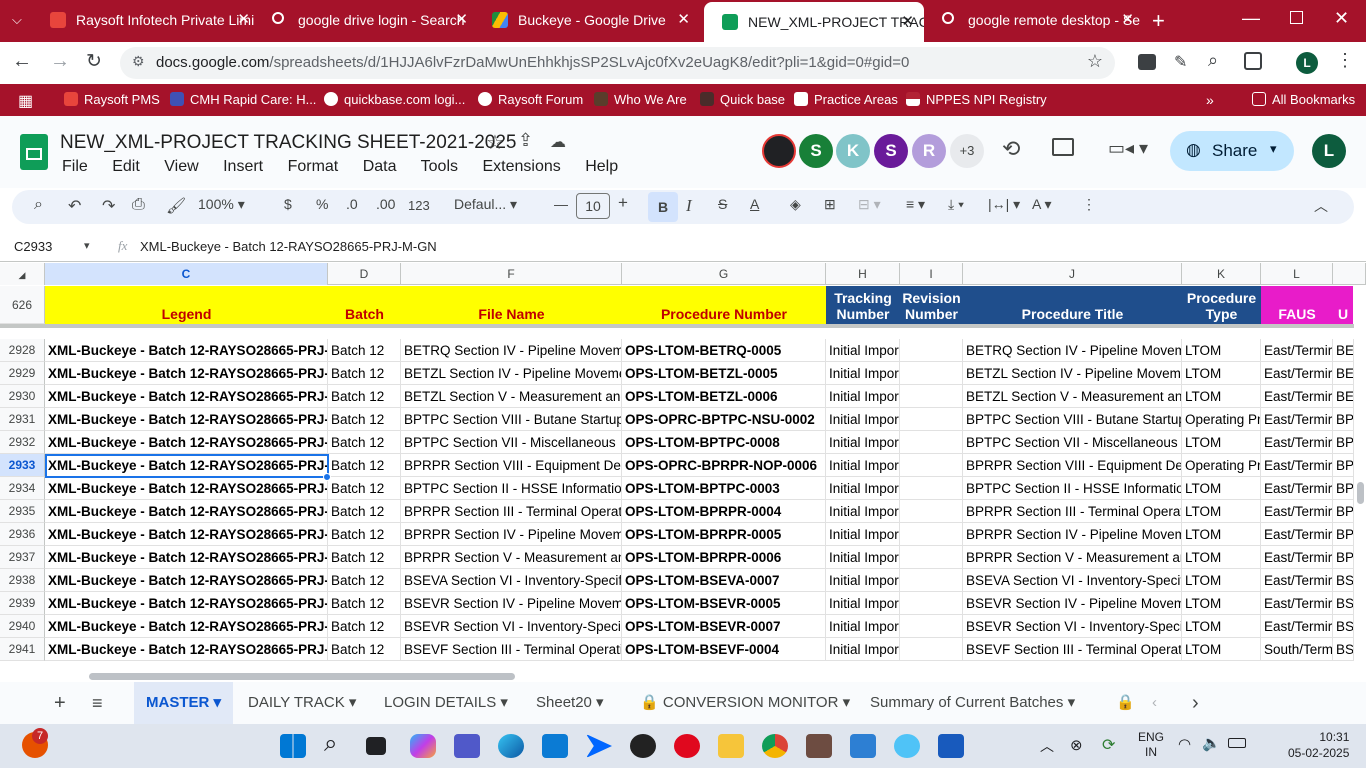 Image resolution: width=1366 pixels, height=768 pixels. Describe the element at coordinates (1004, 204) in the screenshot. I see `text-wrapping-icon: |↔| ▾` at that location.